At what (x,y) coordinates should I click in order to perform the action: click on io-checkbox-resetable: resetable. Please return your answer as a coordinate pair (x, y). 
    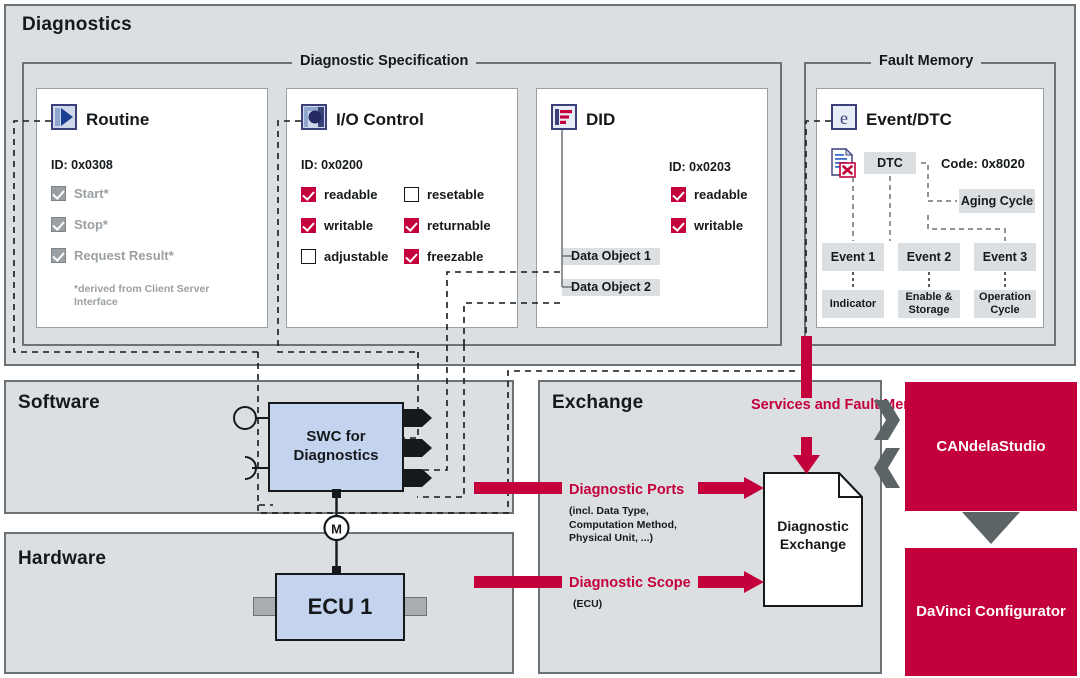
    Looking at the image, I should click on (444, 194).